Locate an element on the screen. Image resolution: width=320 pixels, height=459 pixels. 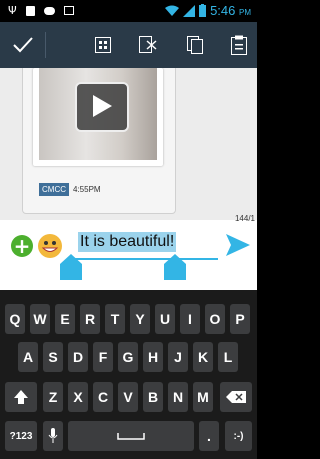
backspace-icon is located at coordinates (236, 397).